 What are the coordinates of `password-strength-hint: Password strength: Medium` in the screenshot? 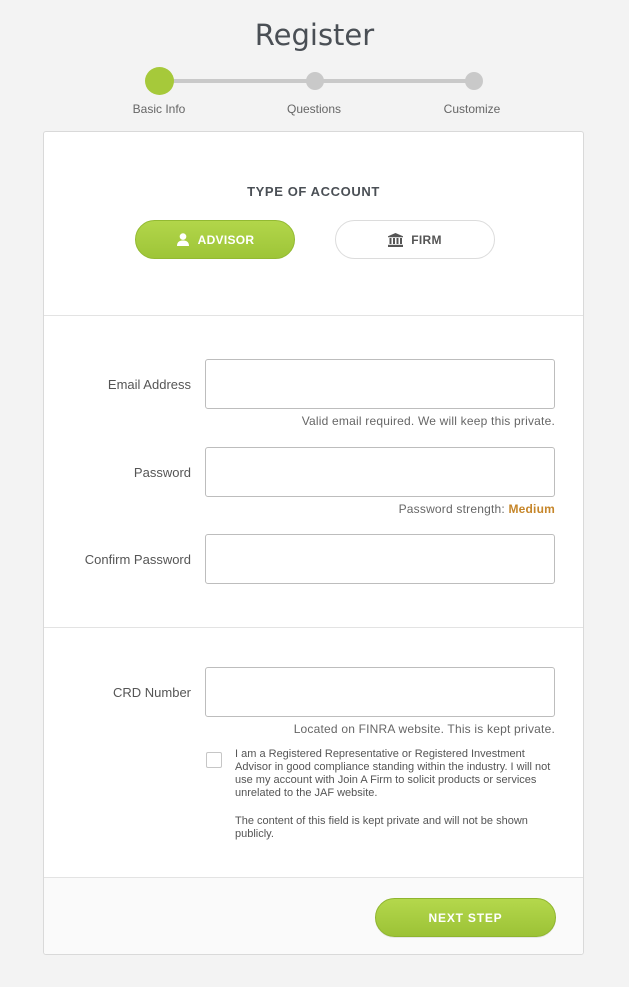 It's located at (477, 509).